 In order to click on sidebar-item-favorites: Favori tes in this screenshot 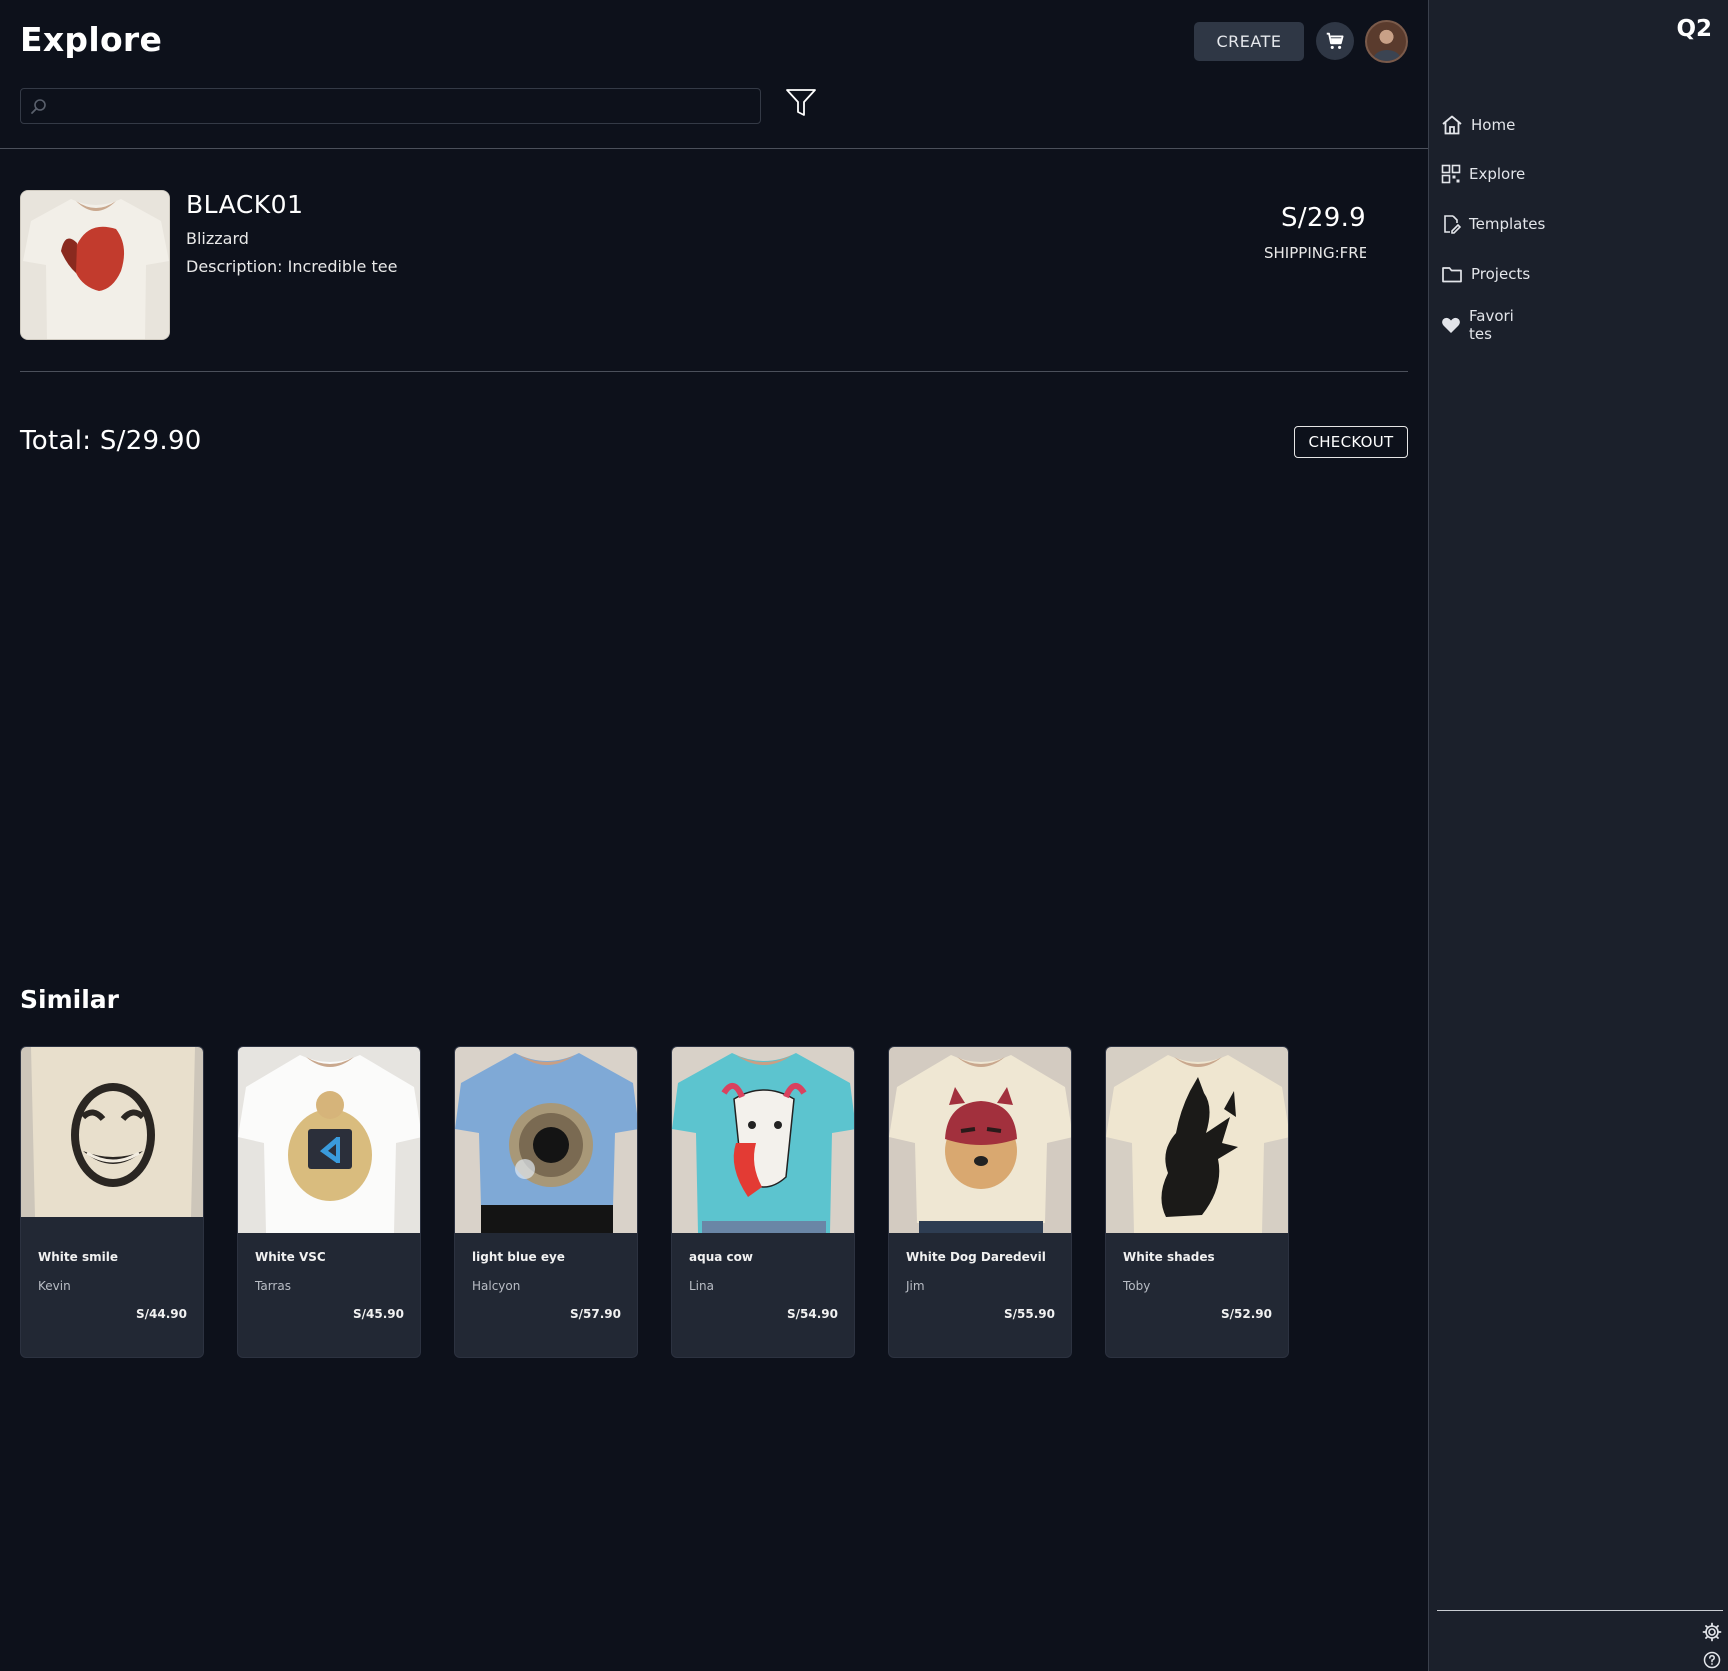, I will do `click(1576, 325)`.